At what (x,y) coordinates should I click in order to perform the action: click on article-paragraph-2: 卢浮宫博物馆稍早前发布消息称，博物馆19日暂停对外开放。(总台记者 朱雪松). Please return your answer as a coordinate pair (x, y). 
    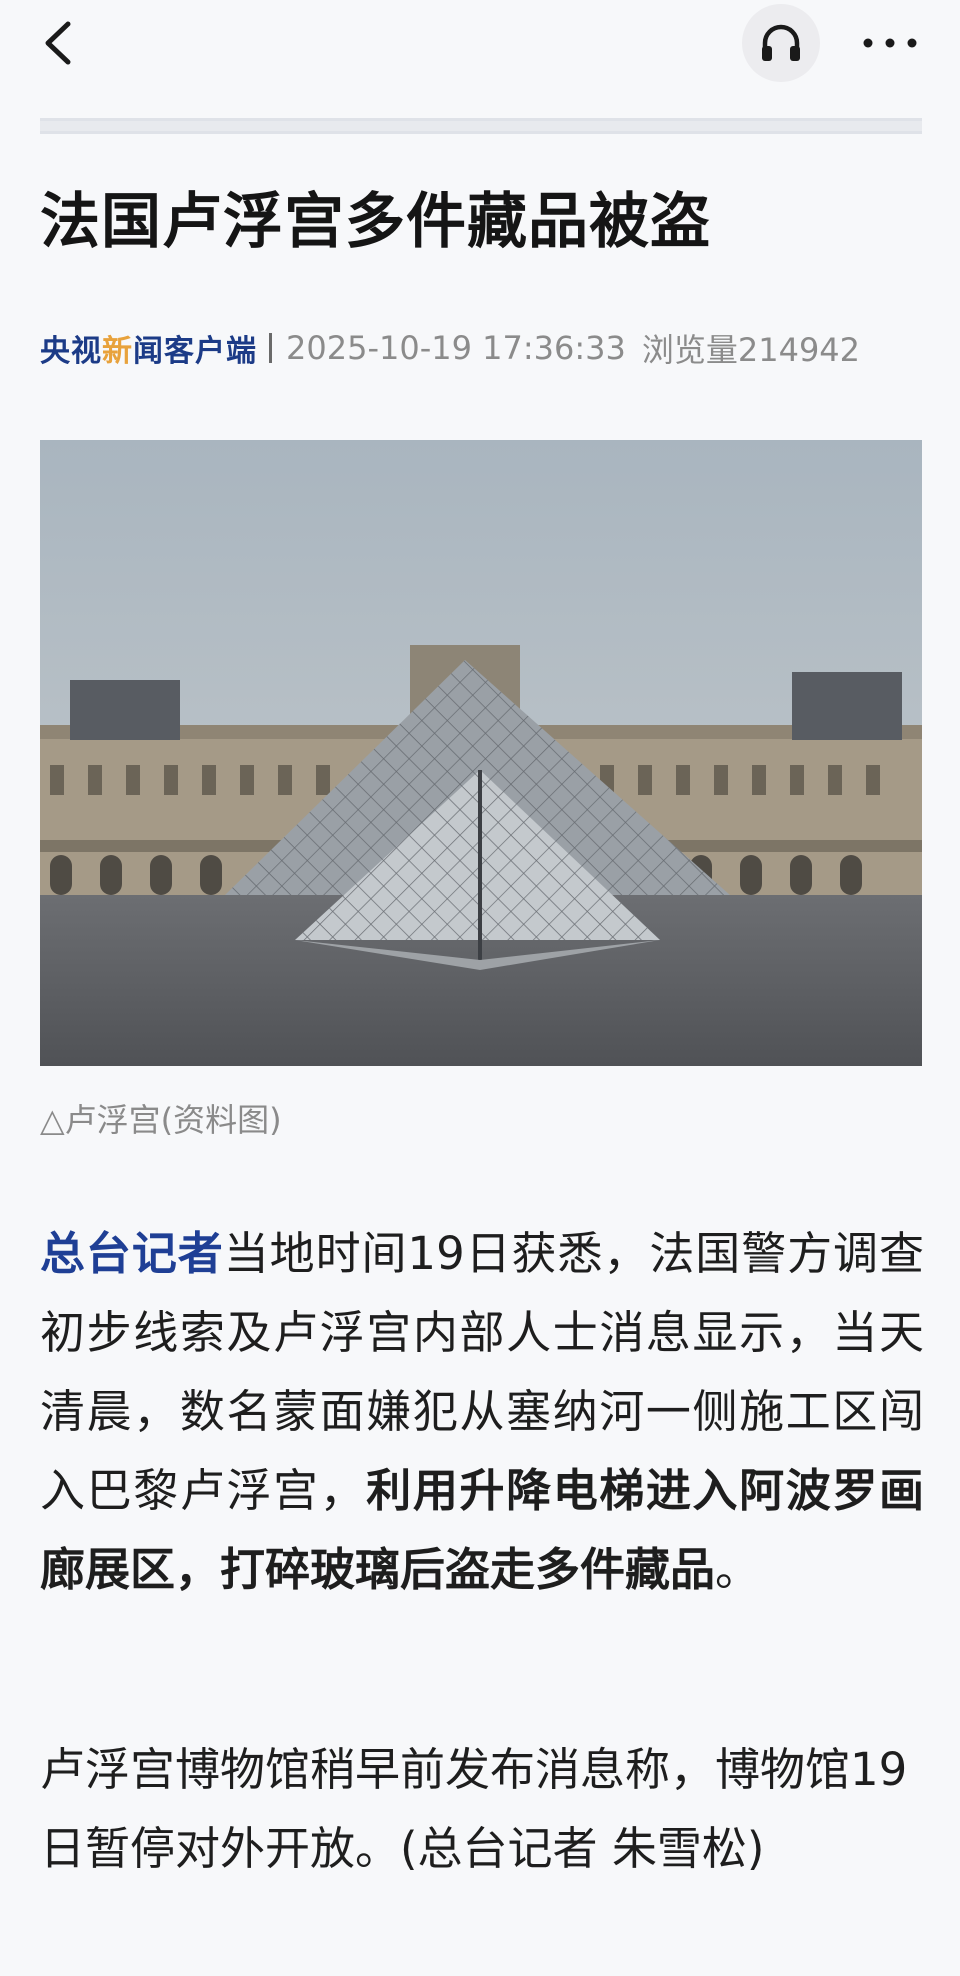
    Looking at the image, I should click on (474, 1809).